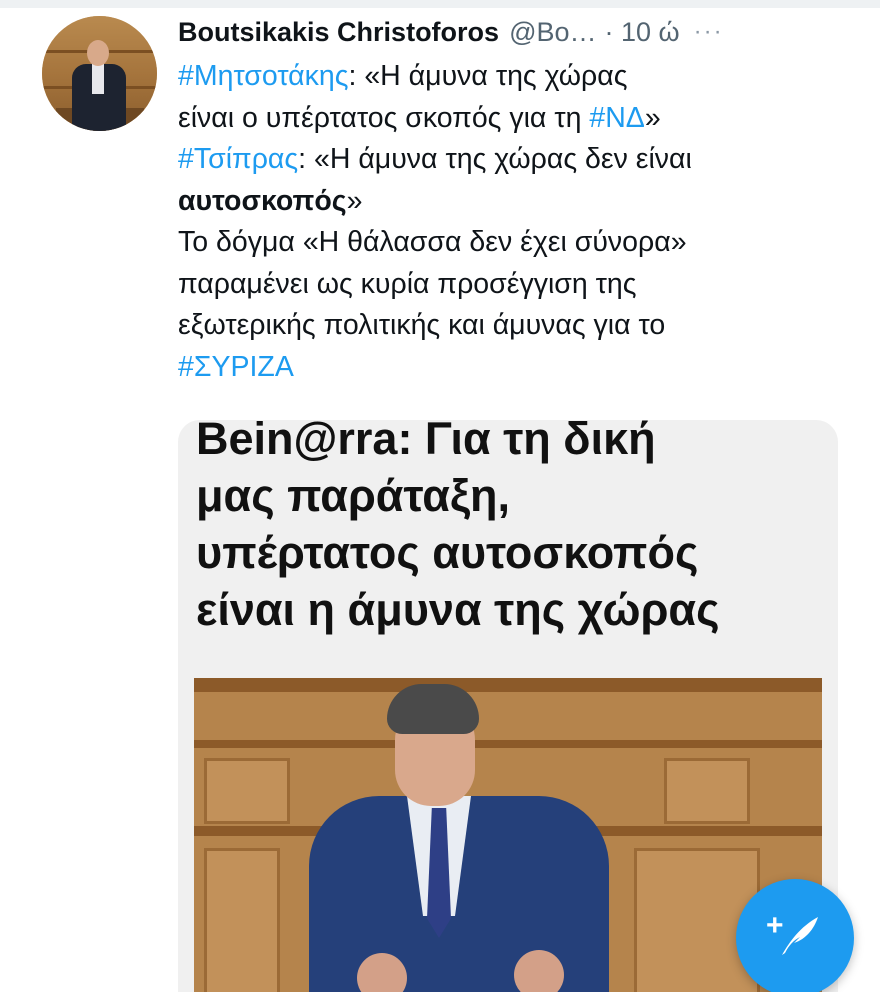  Describe the element at coordinates (440, 4) in the screenshot. I see `top-strip` at that location.